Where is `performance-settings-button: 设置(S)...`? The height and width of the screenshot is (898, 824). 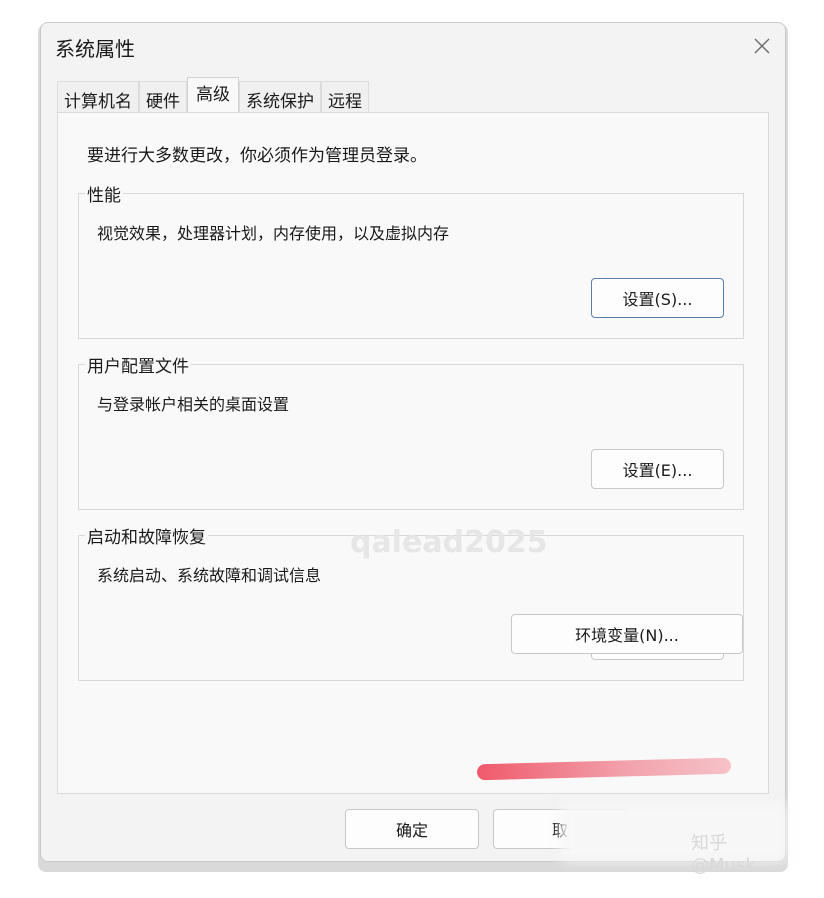 performance-settings-button: 设置(S)... is located at coordinates (657, 298).